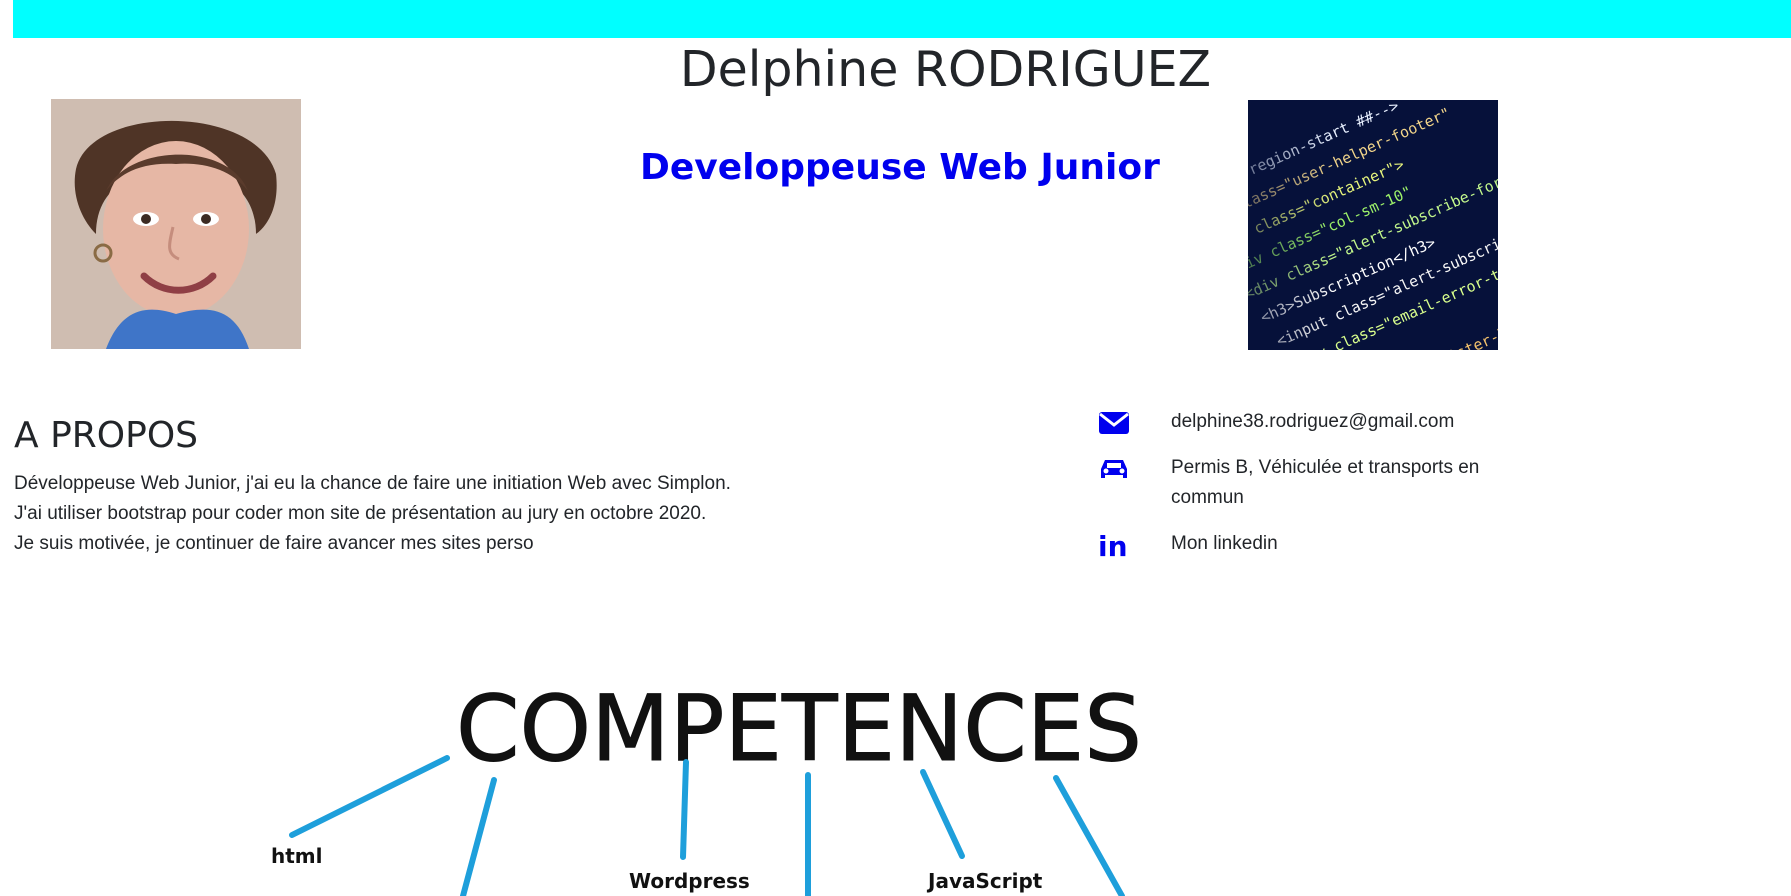 The width and height of the screenshot is (1791, 896). Describe the element at coordinates (799, 729) in the screenshot. I see `skills-title: COMPETENCES` at that location.